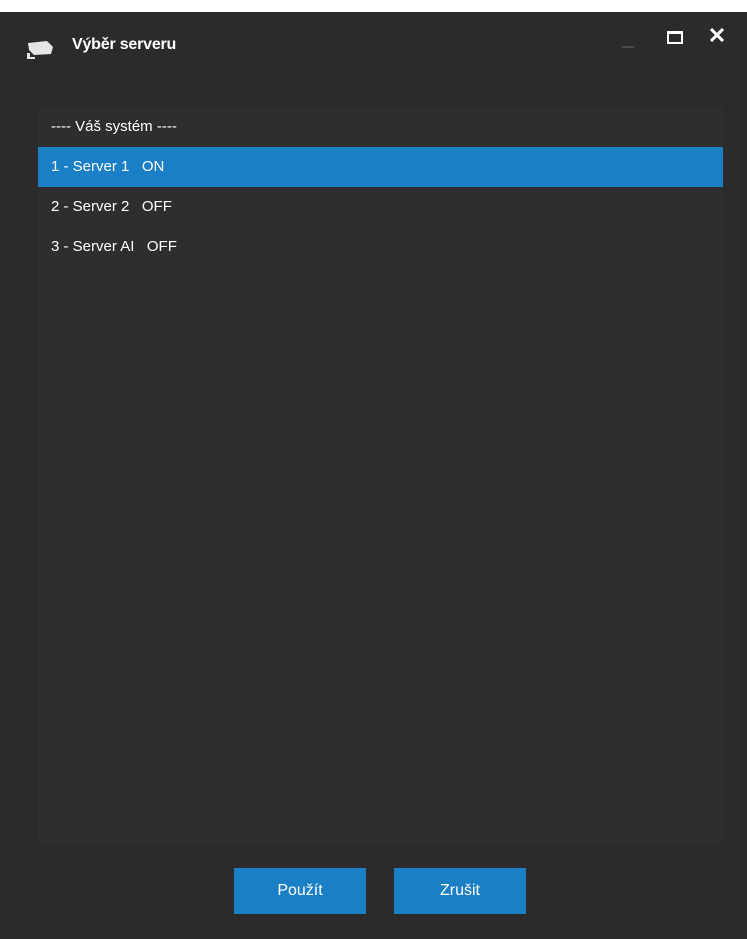  Describe the element at coordinates (40, 50) in the screenshot. I see `camera-icon` at that location.